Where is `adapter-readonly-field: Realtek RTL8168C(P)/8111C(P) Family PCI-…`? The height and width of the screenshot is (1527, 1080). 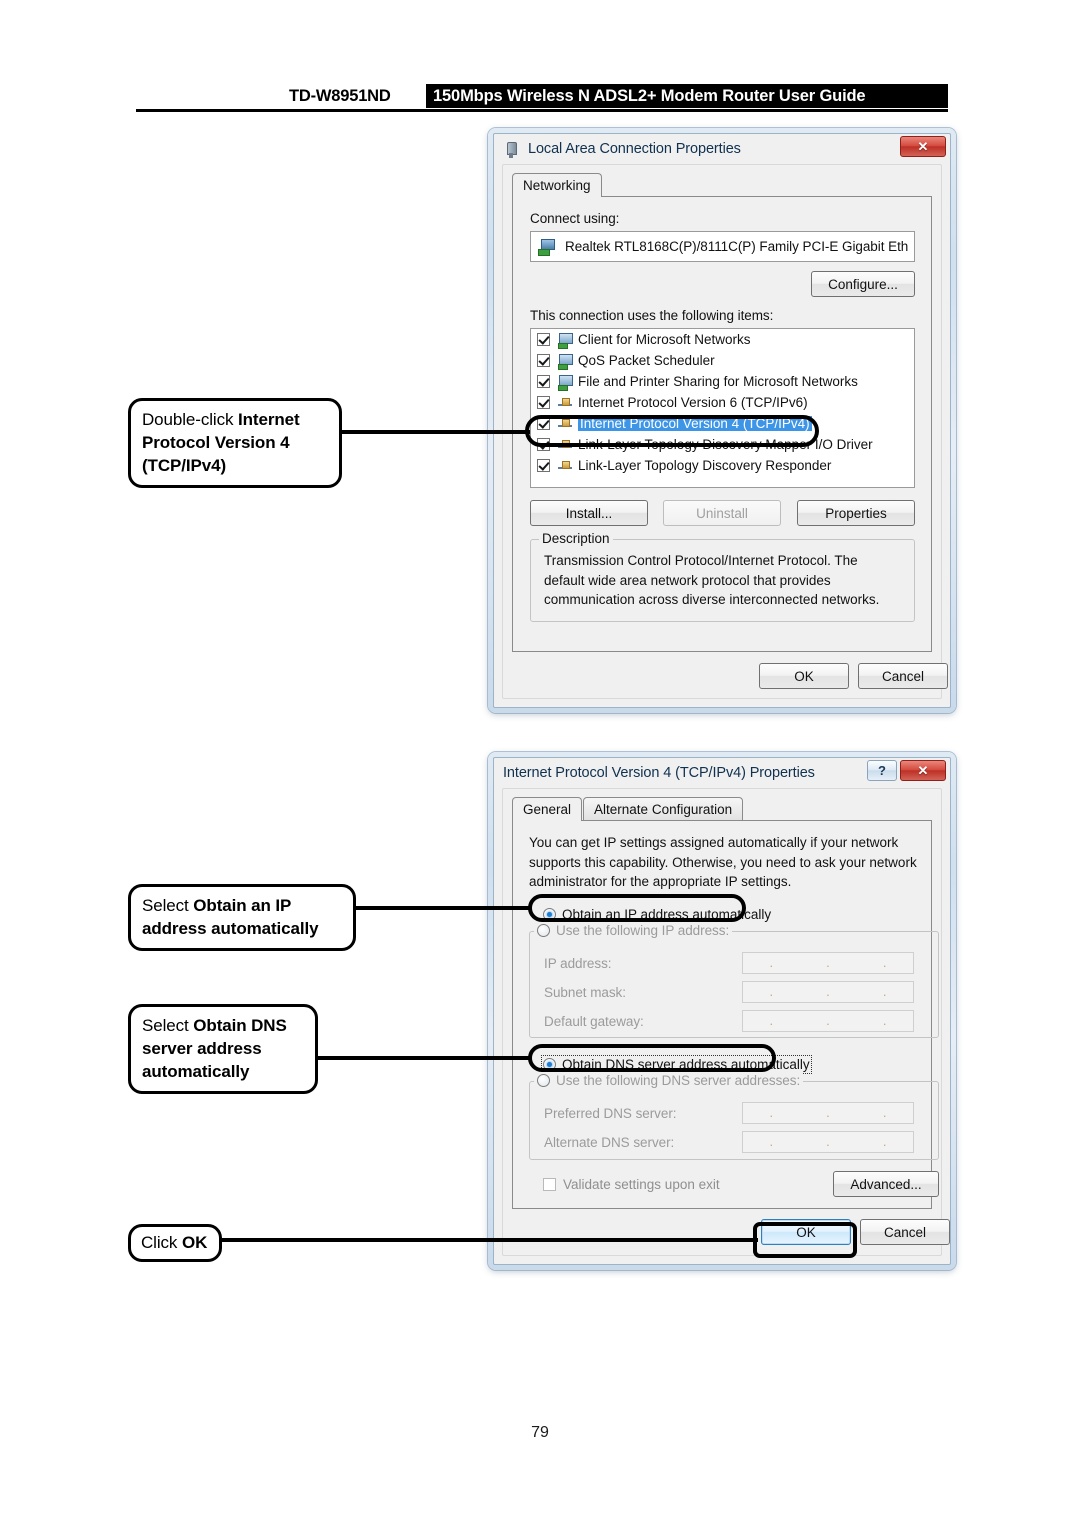
adapter-readonly-field: Realtek RTL8168C(P)/8111C(P) Family PCI-… is located at coordinates (722, 246).